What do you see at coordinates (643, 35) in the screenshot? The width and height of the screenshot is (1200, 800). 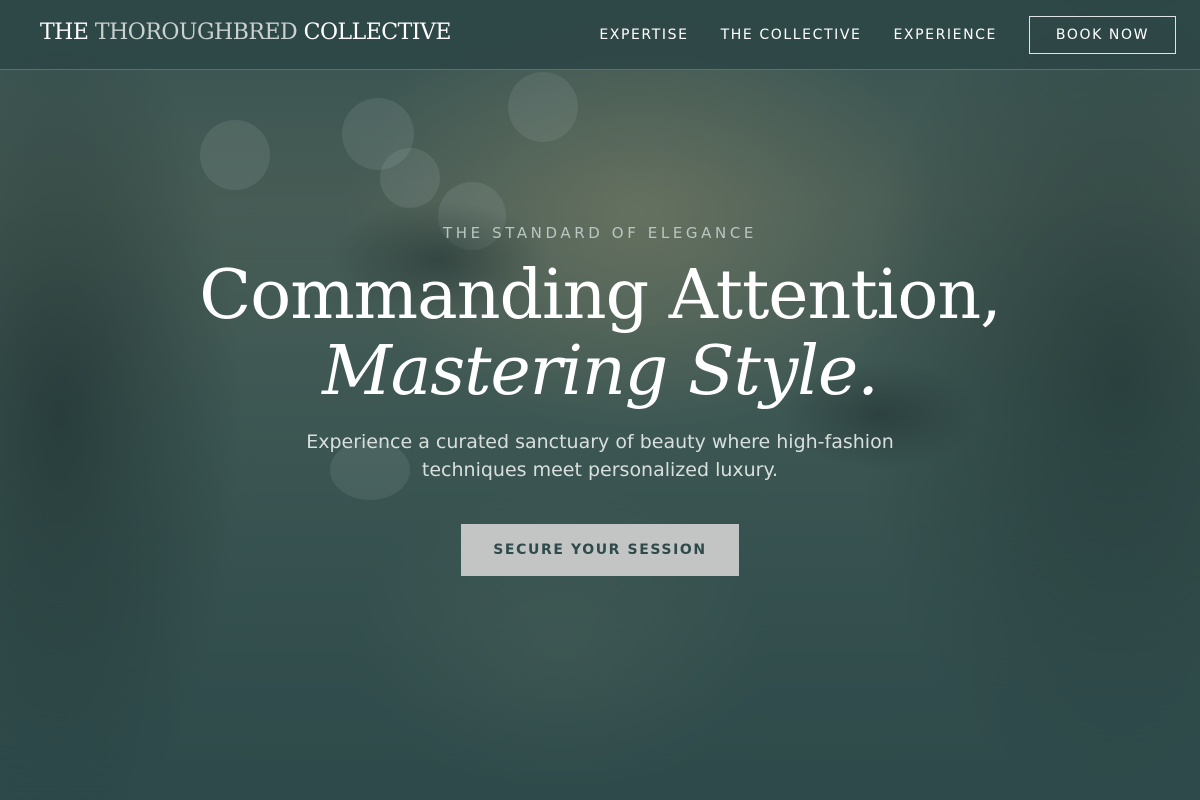 I see `nav-link-expertise: EXPERTISE` at bounding box center [643, 35].